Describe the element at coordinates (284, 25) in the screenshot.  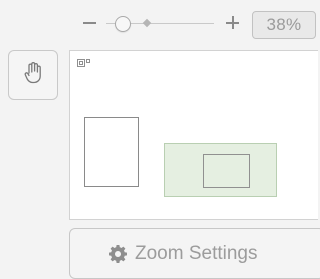
I see `zoom-percentage-field: 38%` at that location.